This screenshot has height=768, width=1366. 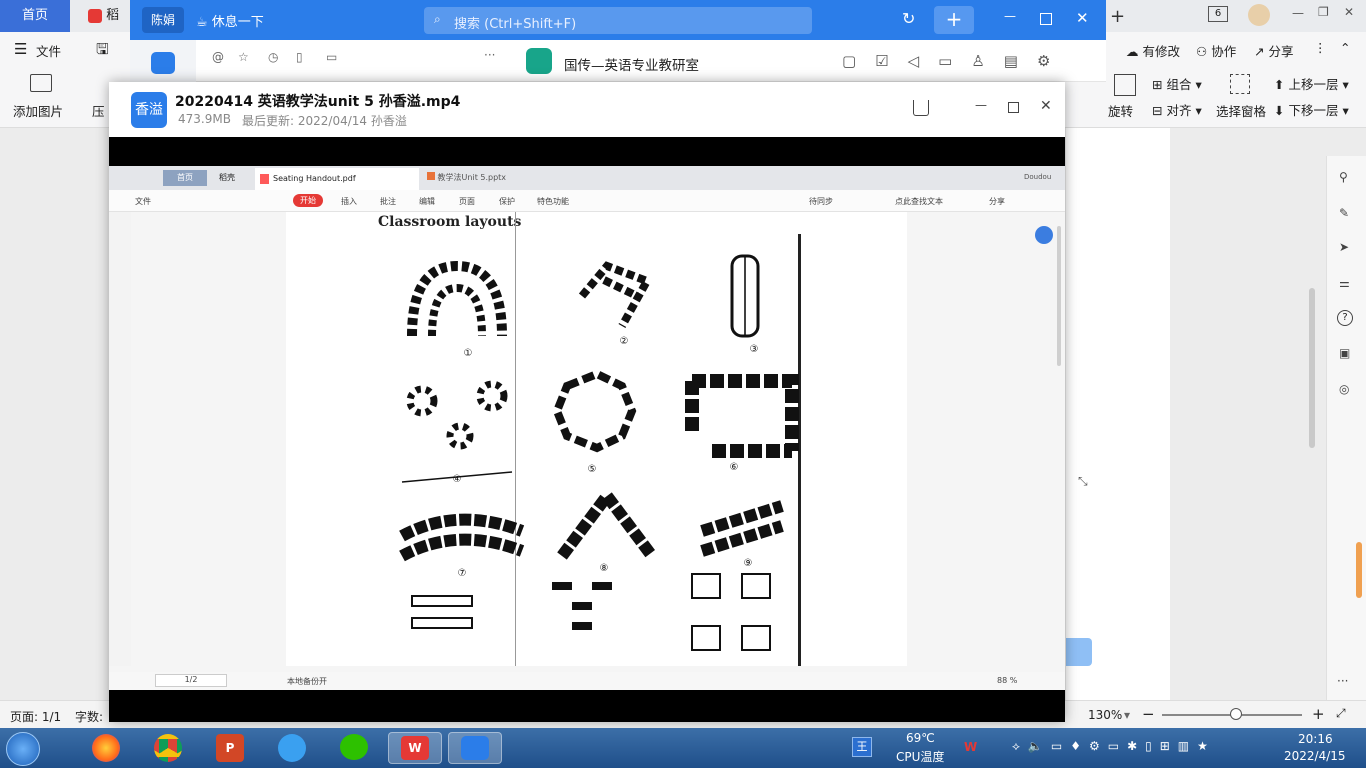 I want to click on restore-icon: ❐, so click(x=1323, y=12).